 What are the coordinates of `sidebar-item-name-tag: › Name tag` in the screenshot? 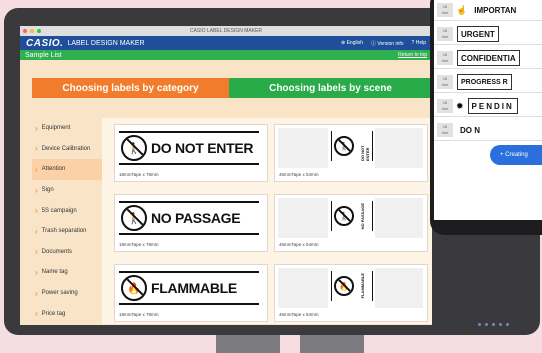 It's located at (67, 272).